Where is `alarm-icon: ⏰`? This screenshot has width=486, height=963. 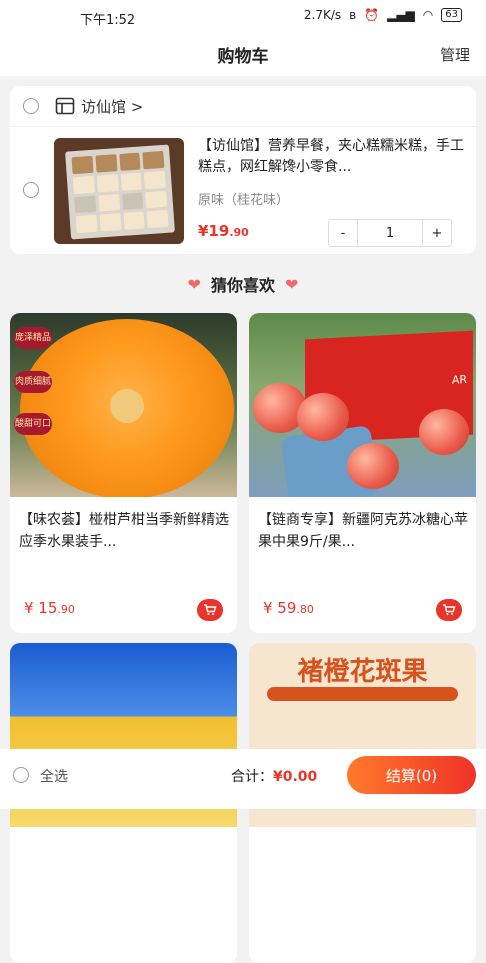 alarm-icon: ⏰ is located at coordinates (372, 15).